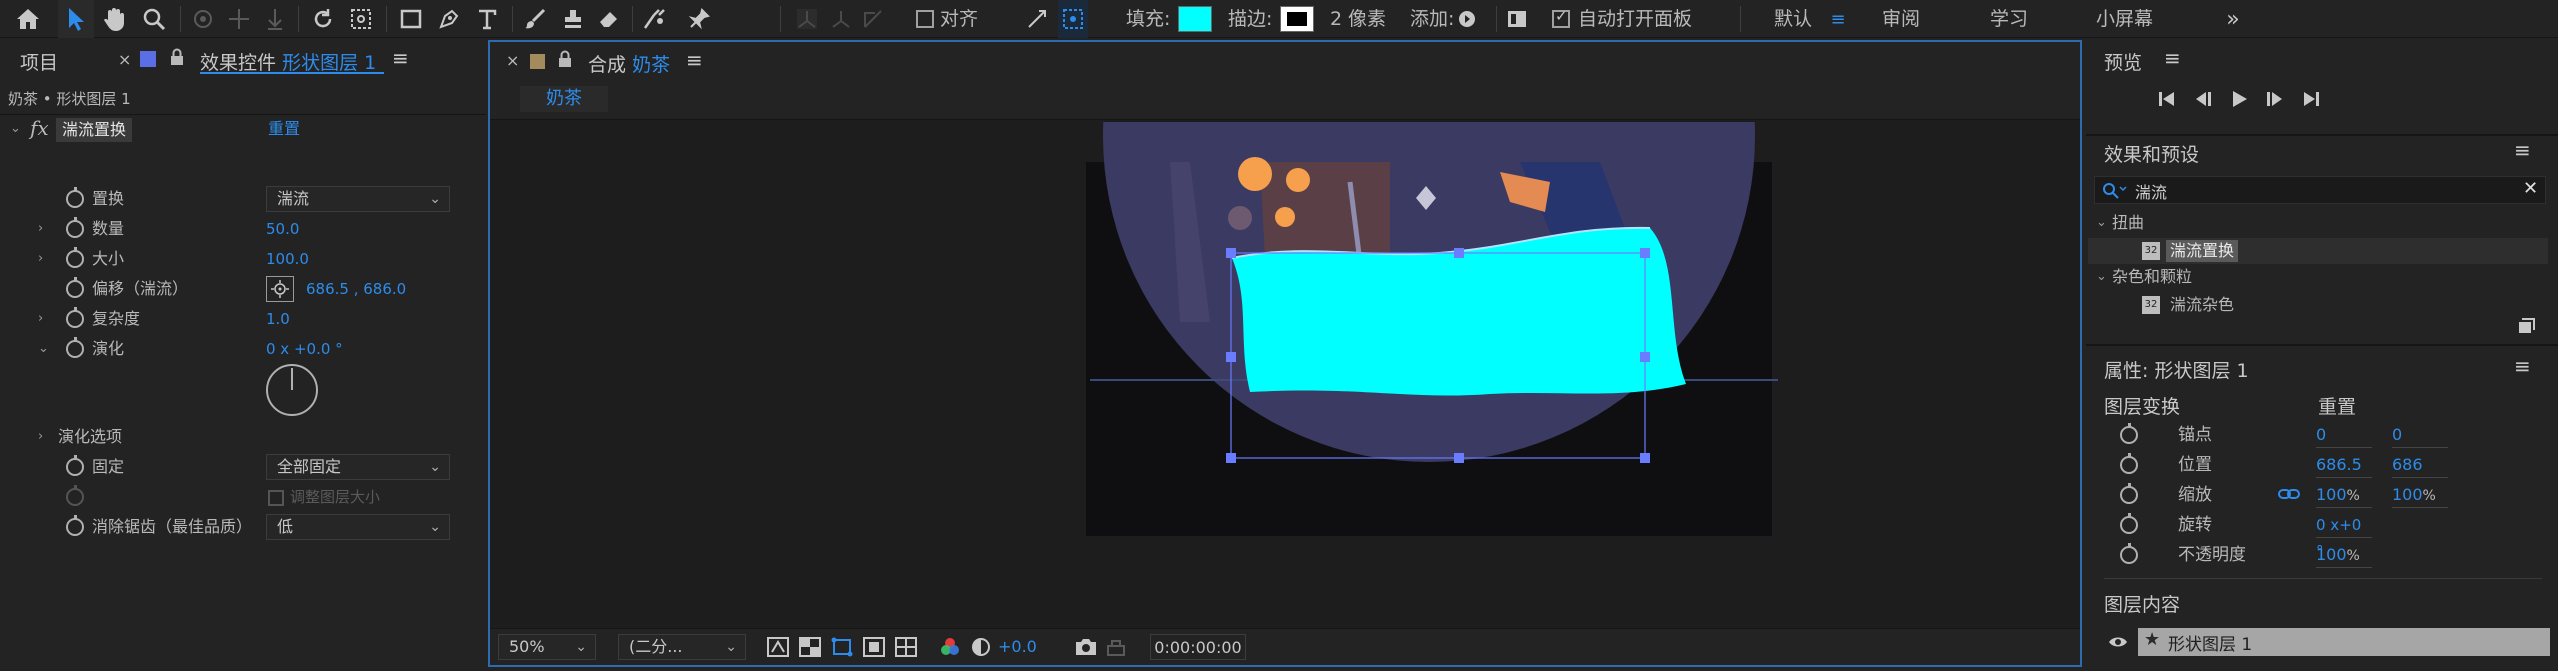 Image resolution: width=2558 pixels, height=671 pixels. I want to click on type-tool-icon, so click(487, 19).